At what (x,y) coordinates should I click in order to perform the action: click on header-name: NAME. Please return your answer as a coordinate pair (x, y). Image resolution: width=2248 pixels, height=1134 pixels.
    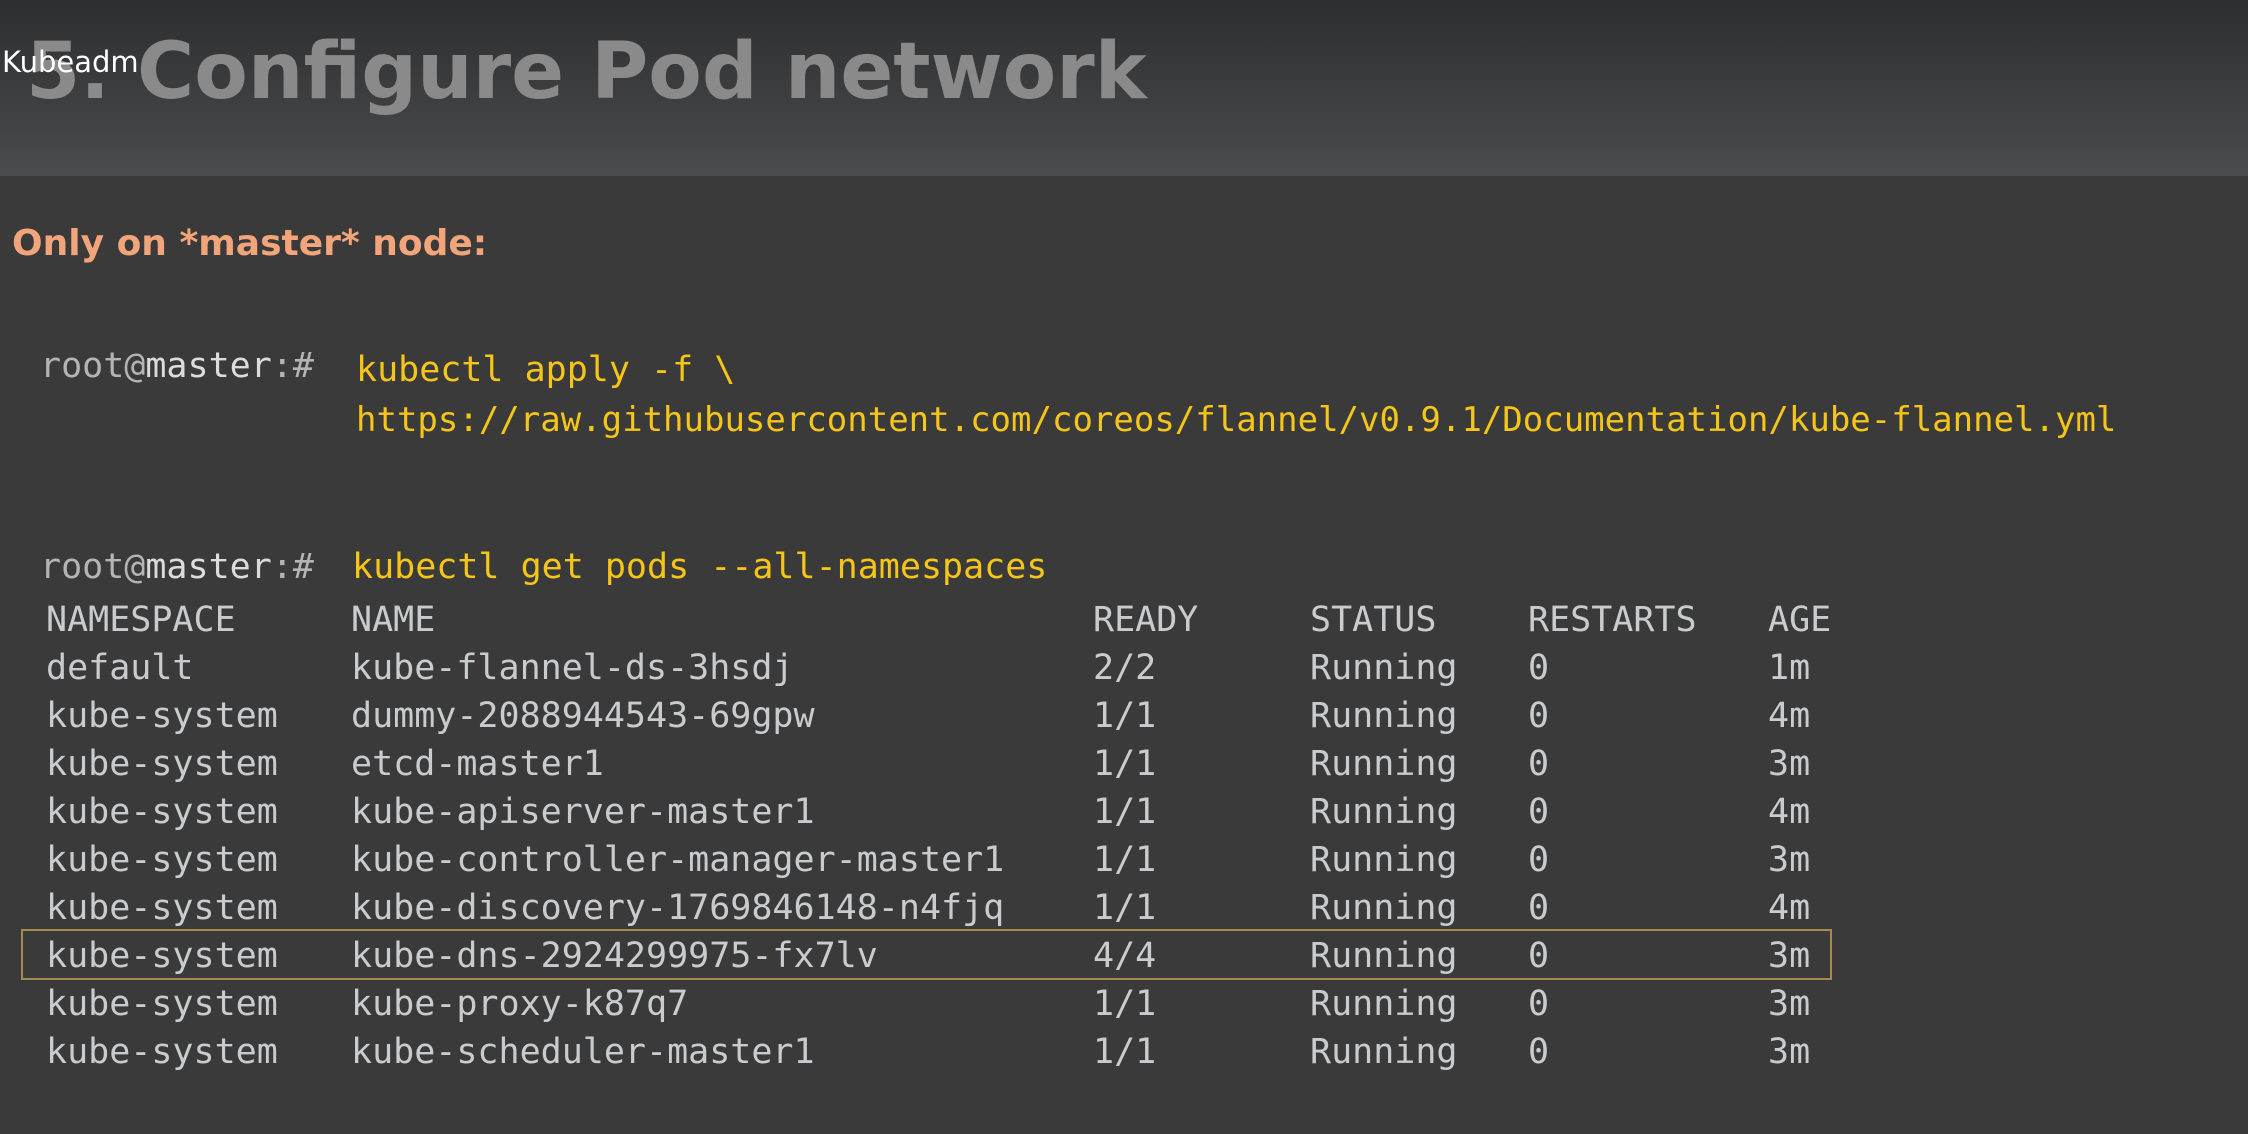
    Looking at the image, I should click on (393, 620).